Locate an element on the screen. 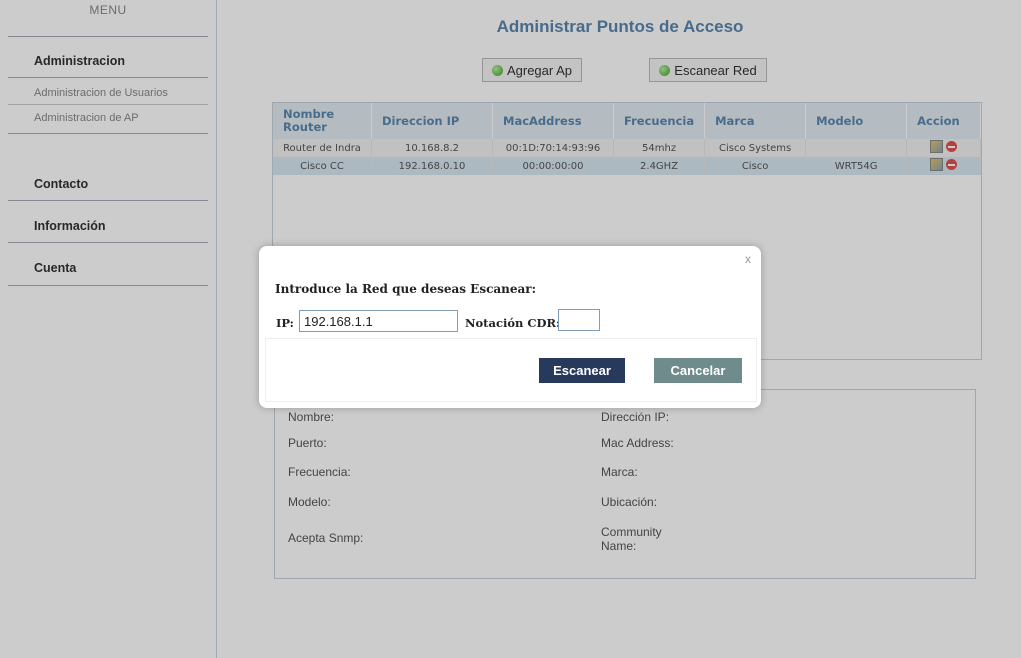  ip-label: IP: is located at coordinates (285, 323).